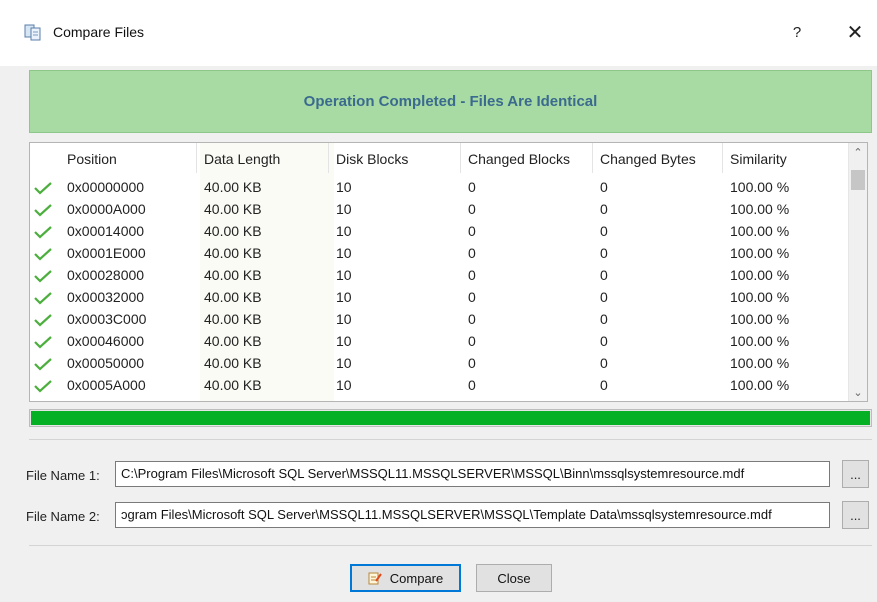 This screenshot has width=877, height=602. What do you see at coordinates (439, 231) in the screenshot?
I see `table-row: 0x00014000 40.00 KB 10 0 0 100.00 %` at bounding box center [439, 231].